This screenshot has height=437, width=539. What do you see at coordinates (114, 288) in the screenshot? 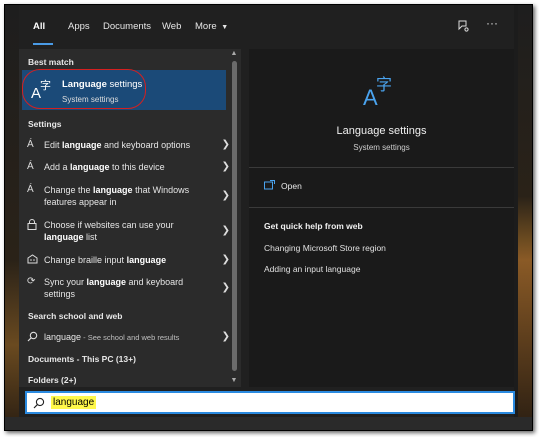
I see `settings-item-label: Sync your language and keyboard settings` at bounding box center [114, 288].